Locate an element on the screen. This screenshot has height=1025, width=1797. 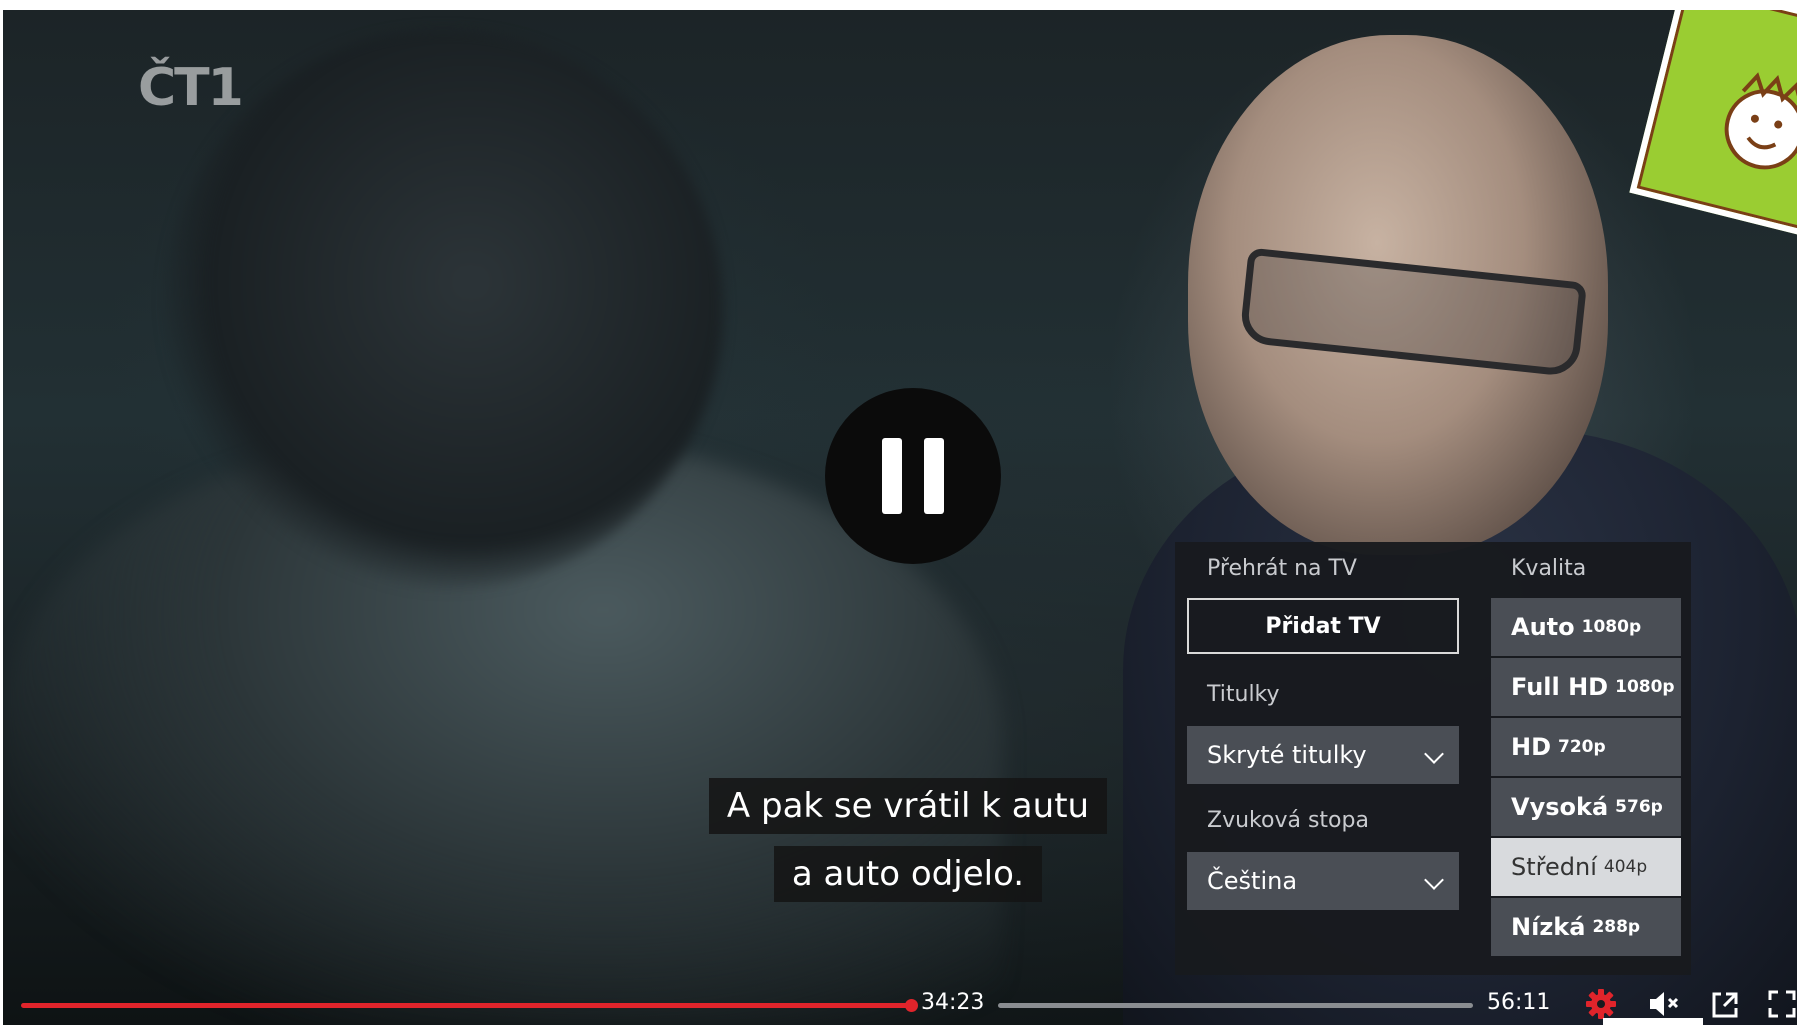
subtitles-select-value: Skryté titulky is located at coordinates (1287, 755).